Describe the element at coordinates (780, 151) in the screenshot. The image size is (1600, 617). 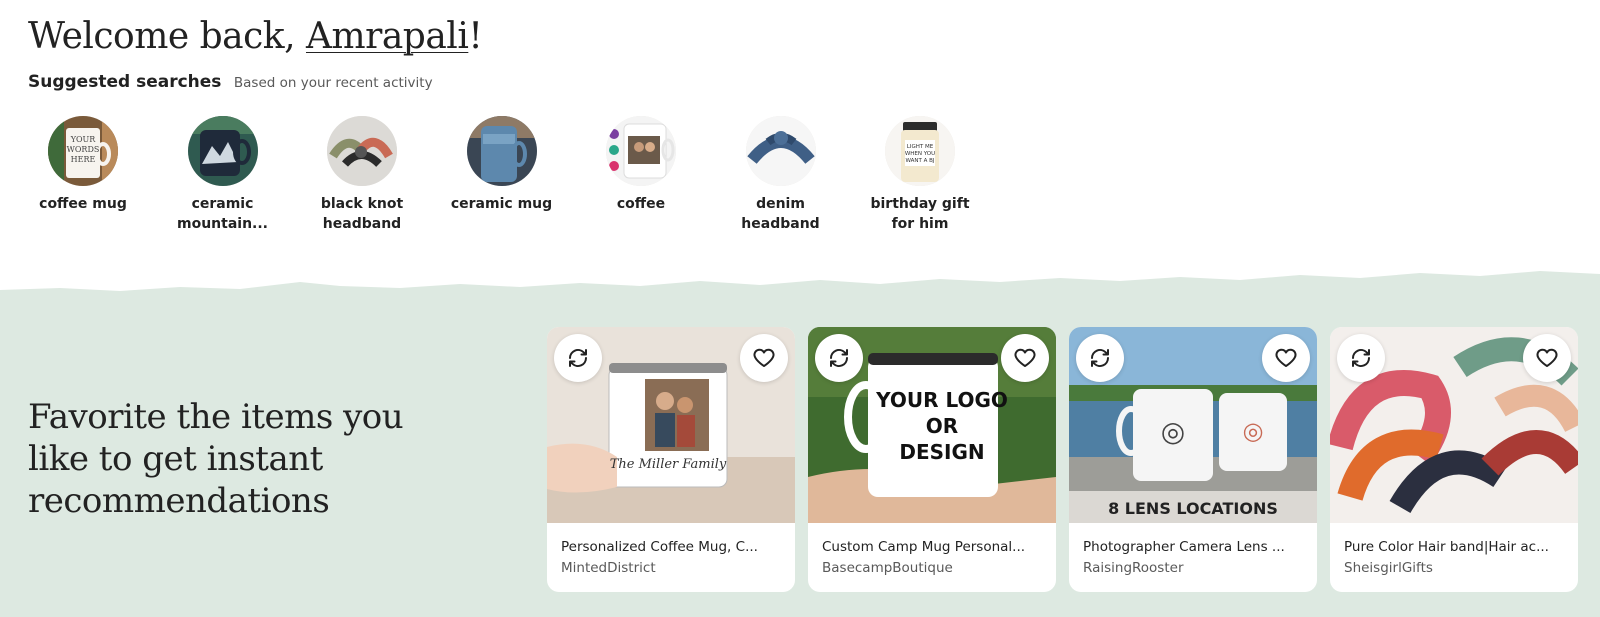
I see `denim-headband-thumbnail` at that location.